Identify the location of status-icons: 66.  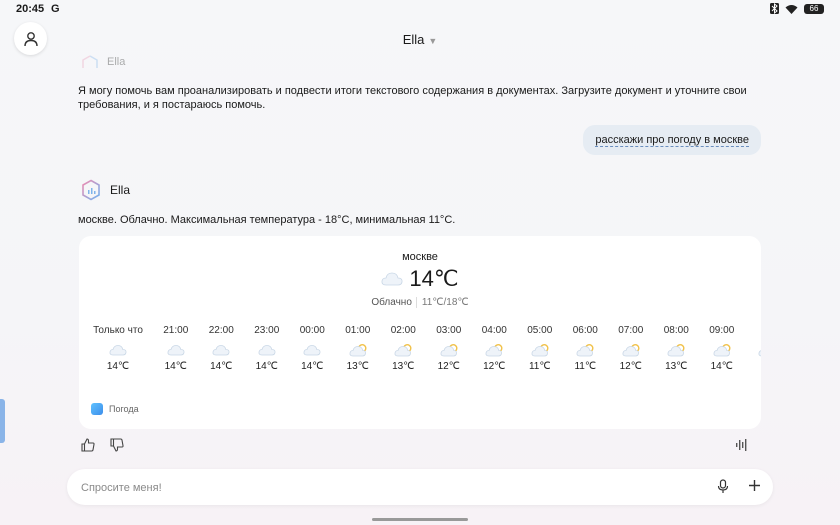
(797, 8).